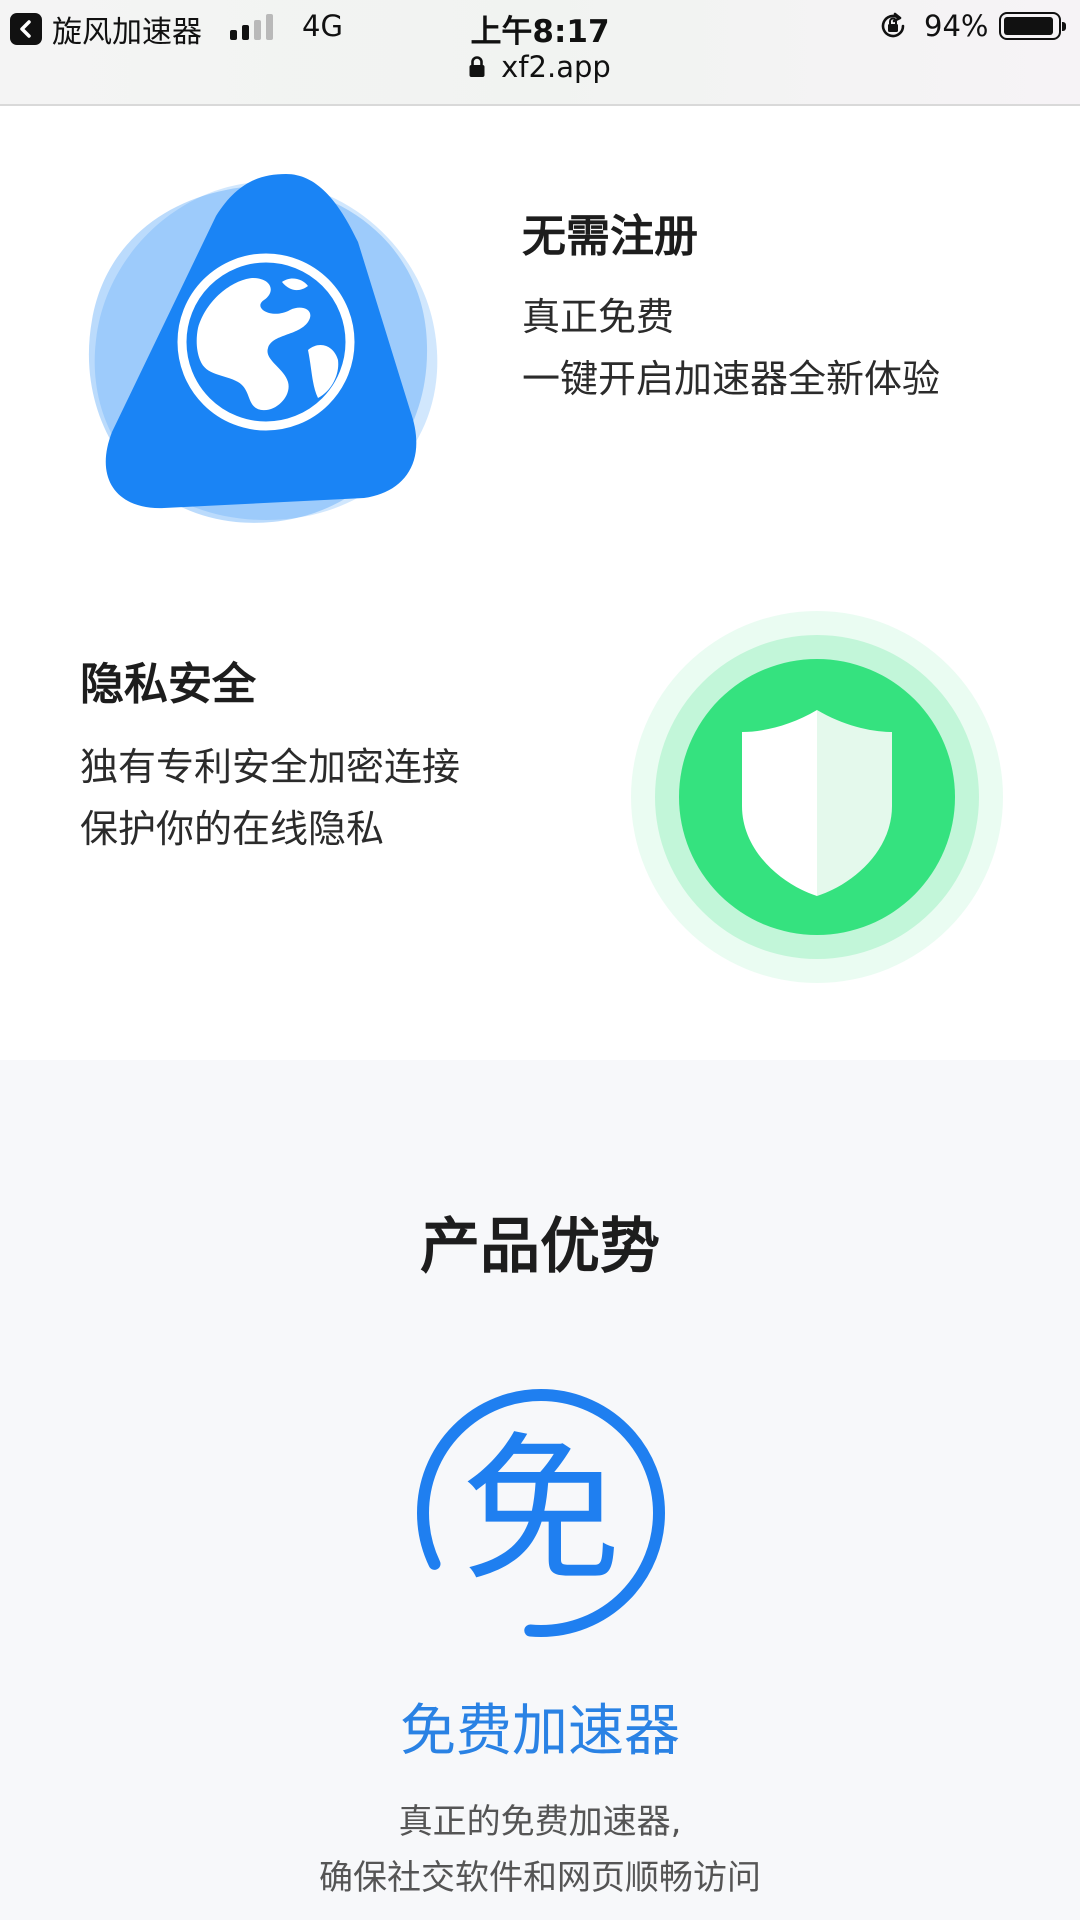  What do you see at coordinates (956, 26) in the screenshot?
I see `battery-percentage: 94%` at bounding box center [956, 26].